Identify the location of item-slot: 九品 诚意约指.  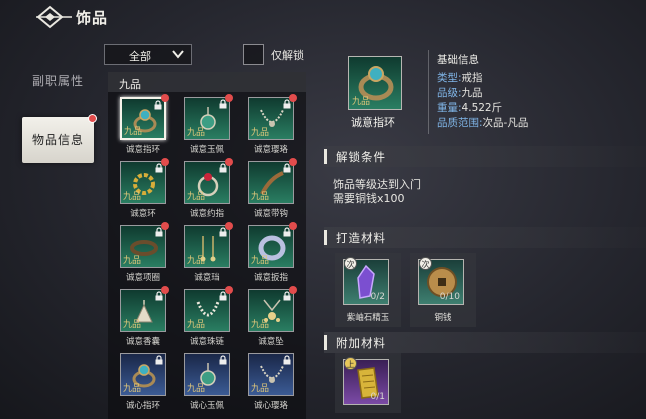
(208, 188).